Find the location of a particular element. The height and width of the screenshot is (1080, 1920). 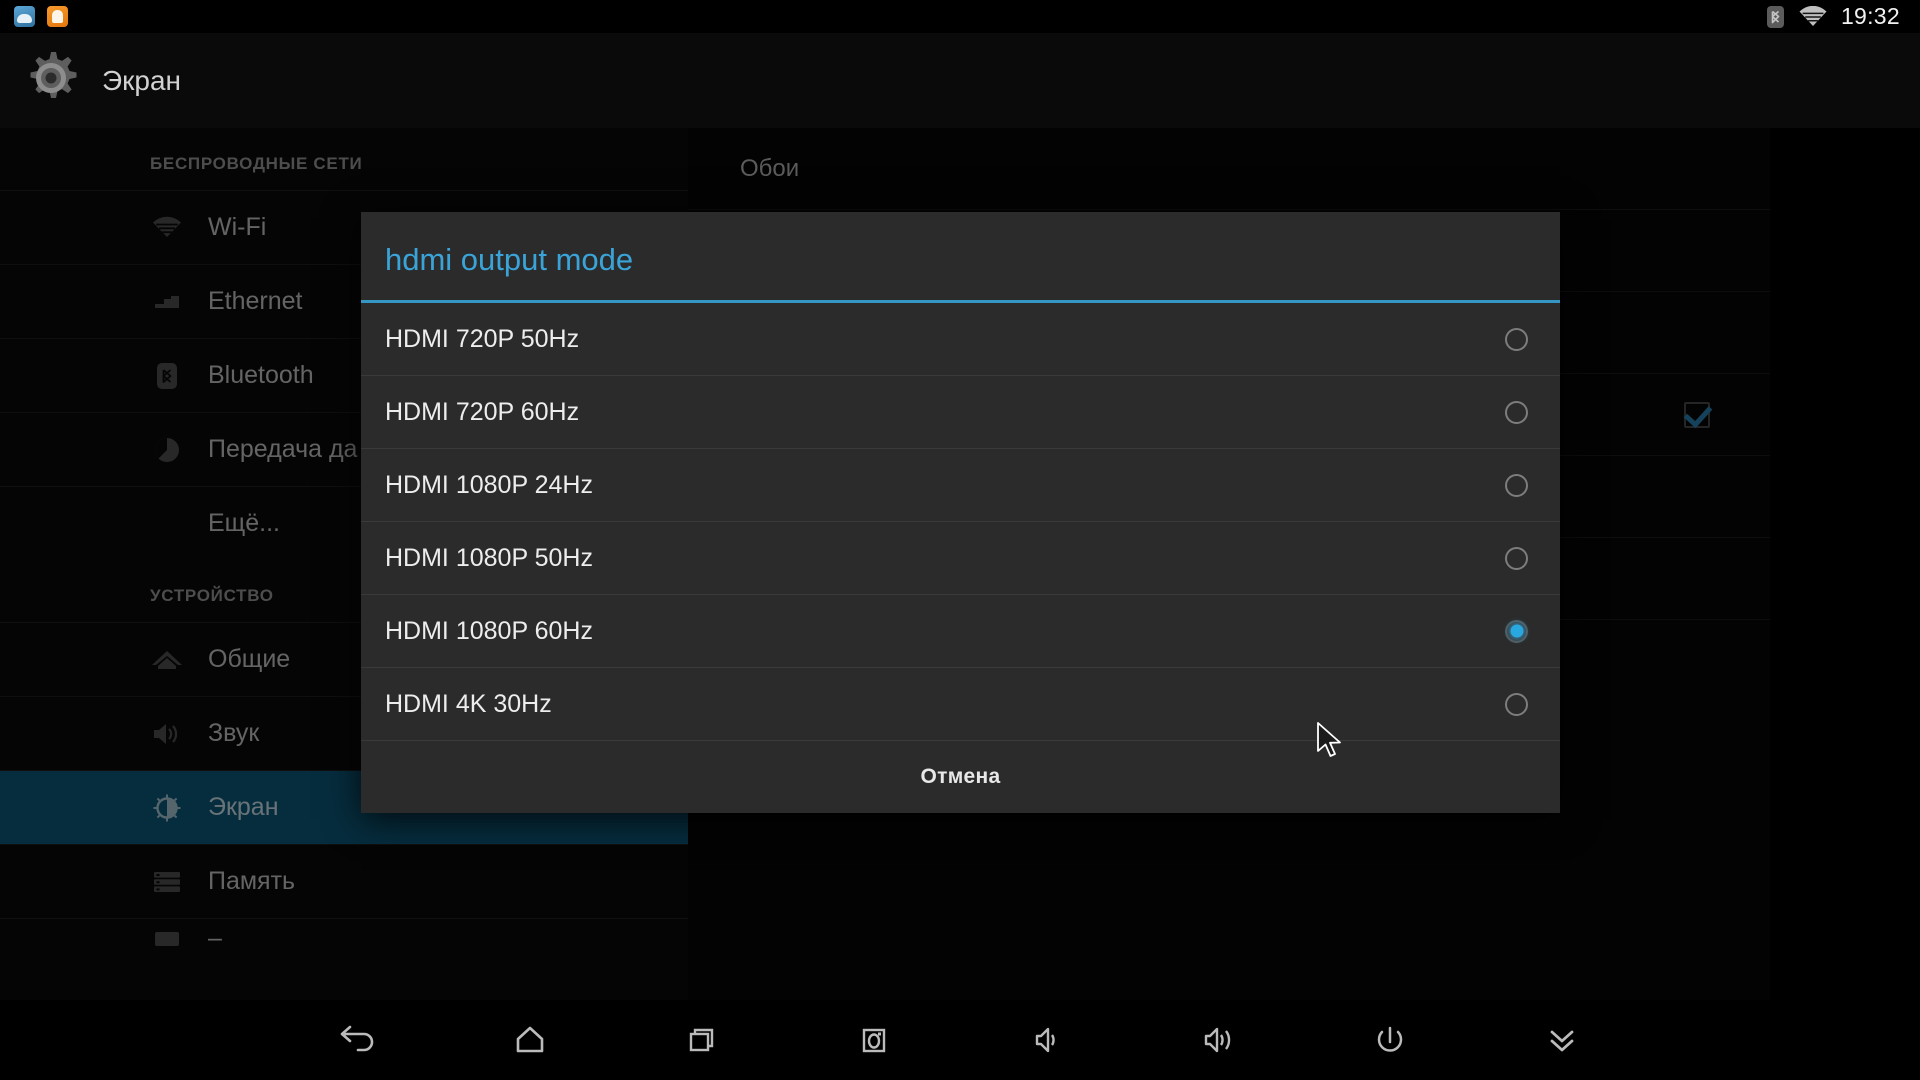

cancel-button: Отмена is located at coordinates (961, 777).